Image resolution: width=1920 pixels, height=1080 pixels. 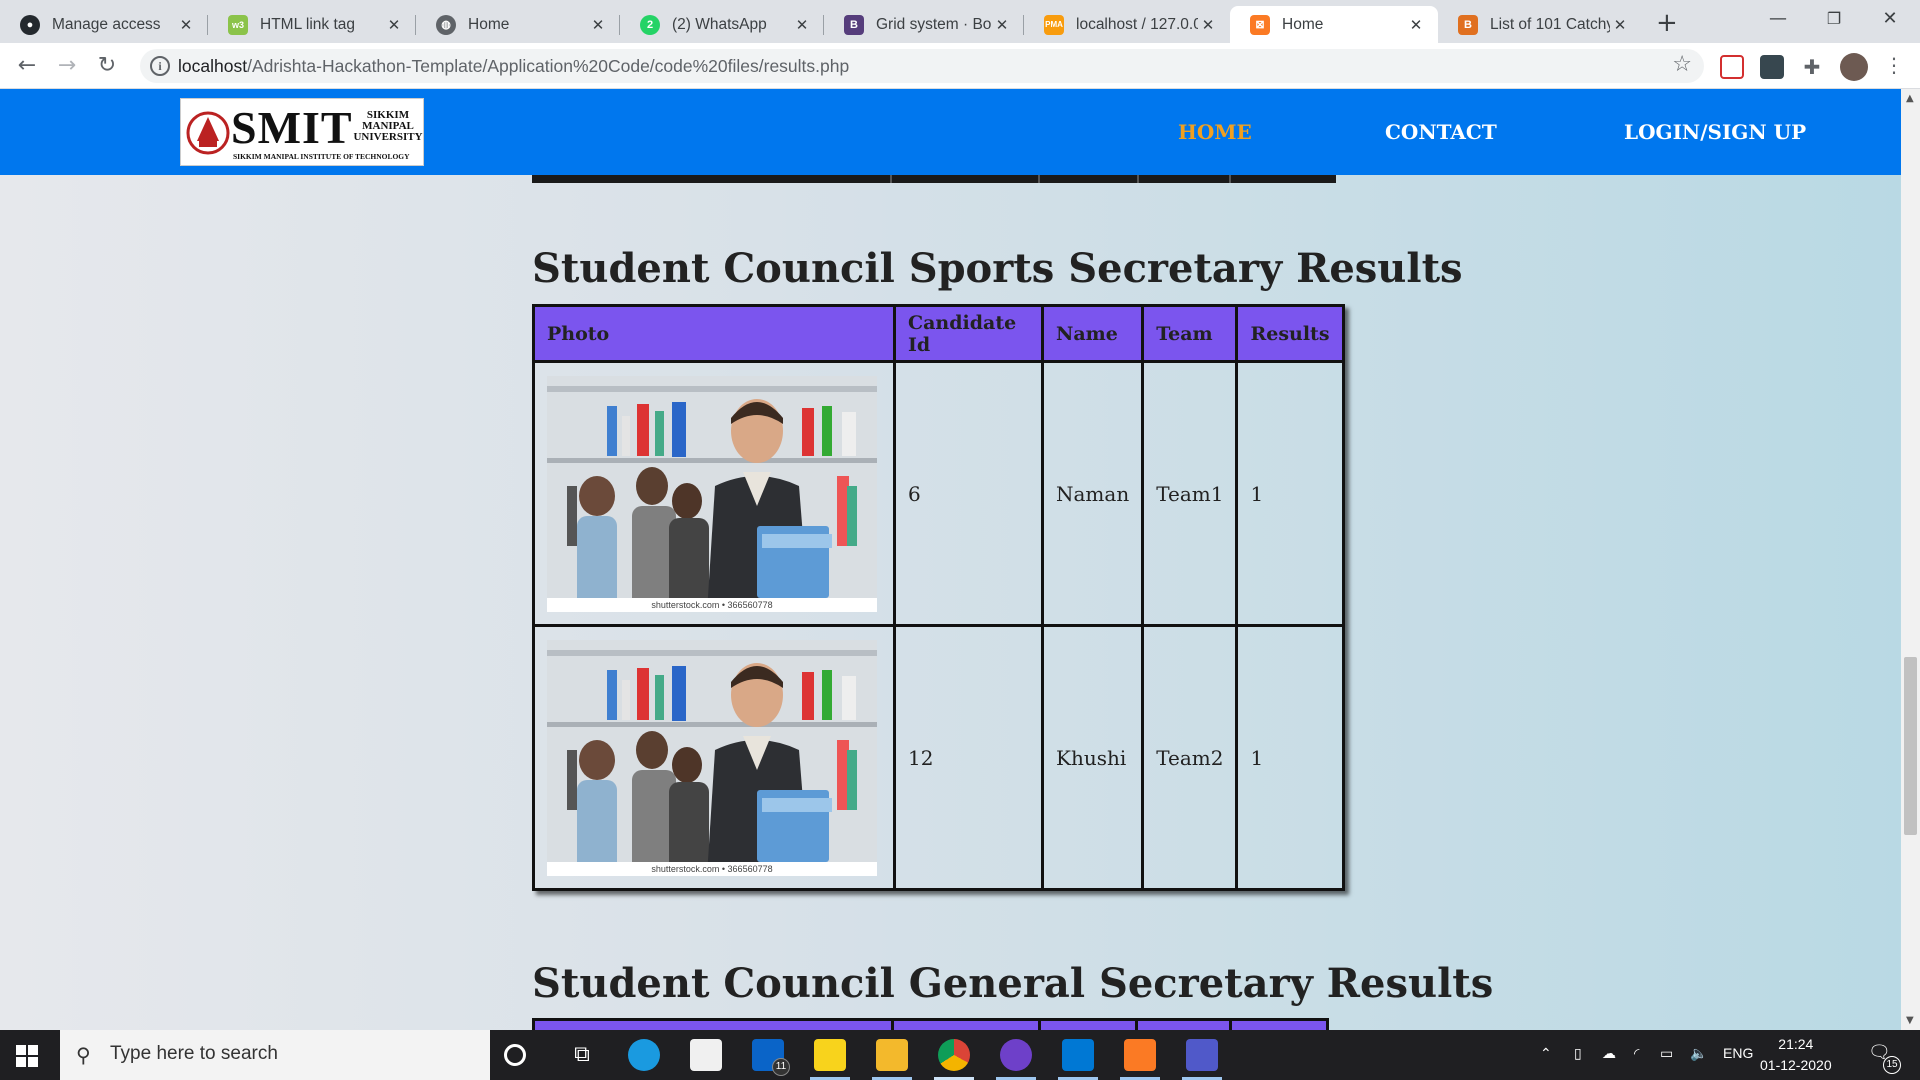 I want to click on chrome-icon, so click(x=954, y=1055).